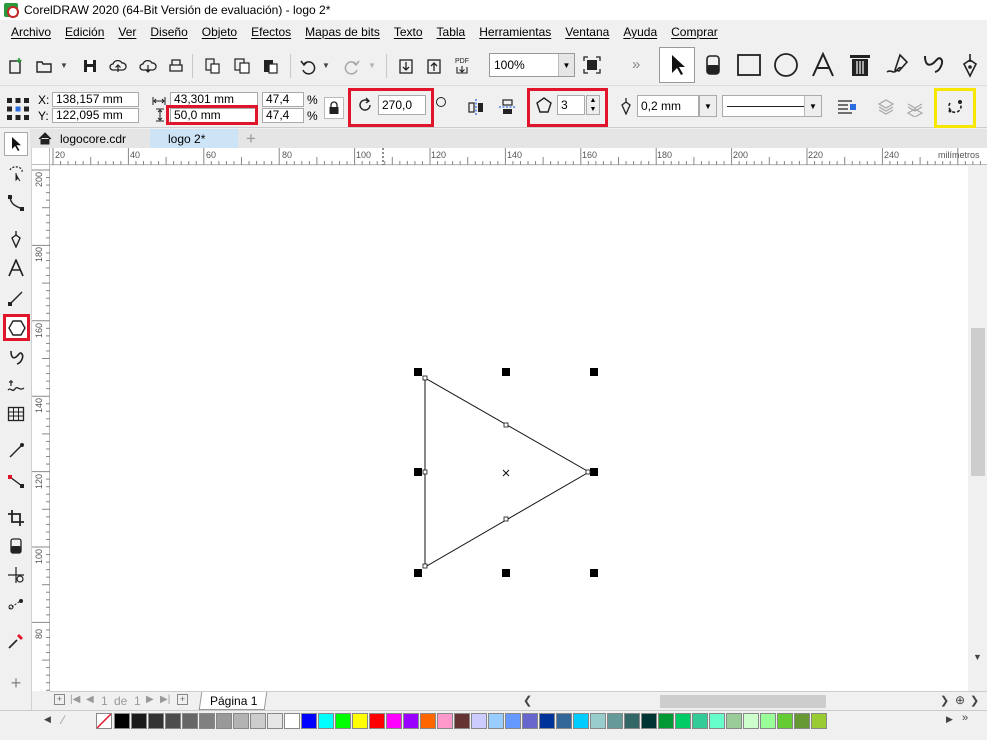 Image resolution: width=987 pixels, height=740 pixels. Describe the element at coordinates (16, 239) in the screenshot. I see `tool-pen` at that location.